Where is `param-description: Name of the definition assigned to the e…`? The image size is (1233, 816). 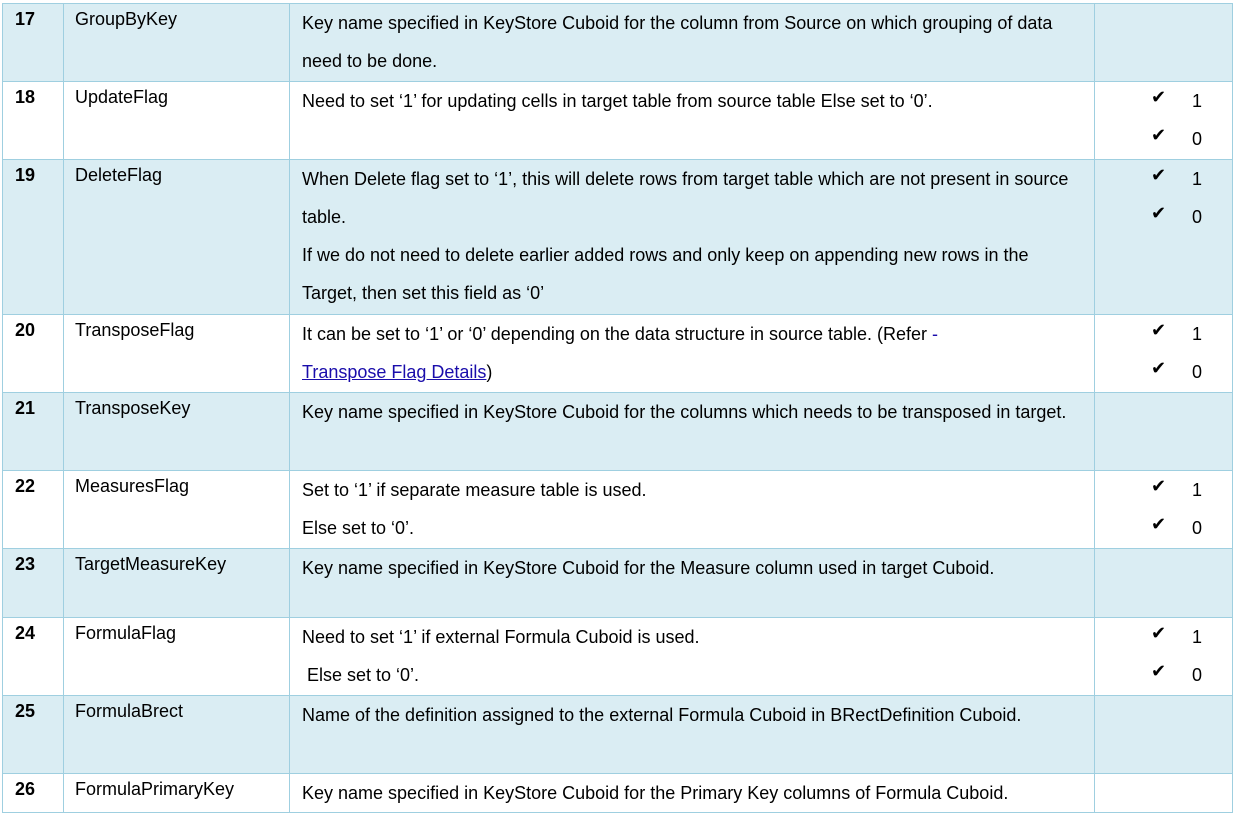 param-description: Name of the definition assigned to the e… is located at coordinates (692, 734).